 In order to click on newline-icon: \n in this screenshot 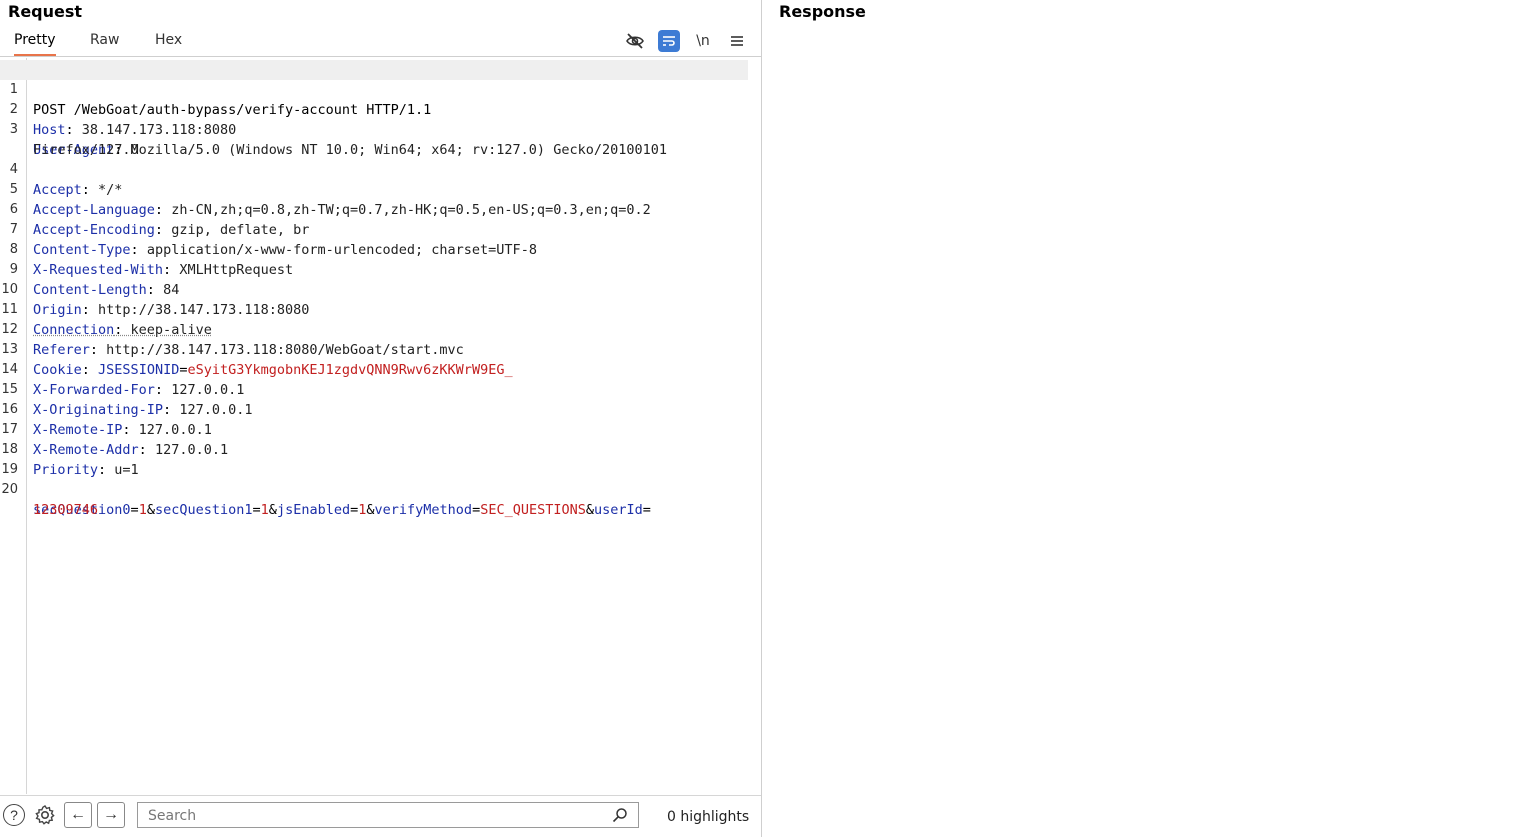, I will do `click(703, 41)`.